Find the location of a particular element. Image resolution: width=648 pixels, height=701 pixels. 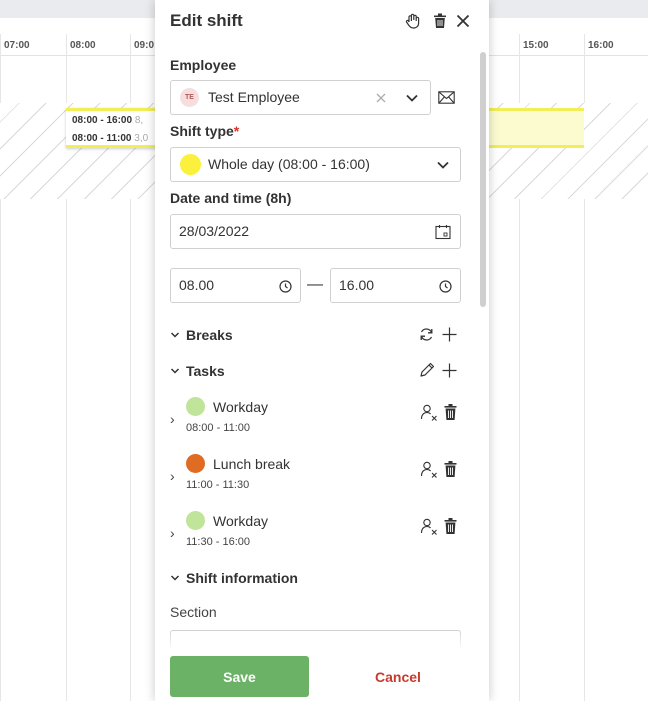

scroll-fade is located at coordinates (320, 640).